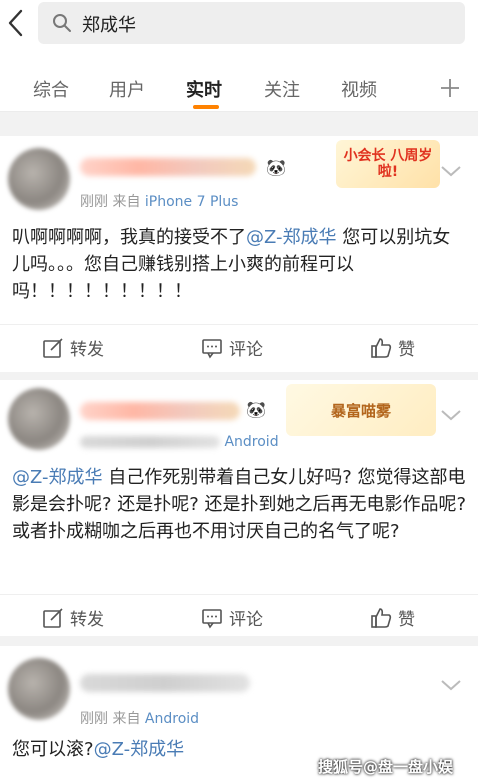 This screenshot has width=478, height=783. Describe the element at coordinates (239, 84) in the screenshot. I see `filter-tabs: 综合 用户 实时 关注 视频` at that location.